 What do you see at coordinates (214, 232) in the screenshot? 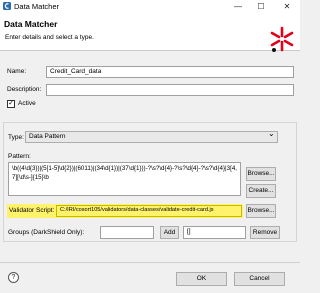
I see `groups-list: []` at bounding box center [214, 232].